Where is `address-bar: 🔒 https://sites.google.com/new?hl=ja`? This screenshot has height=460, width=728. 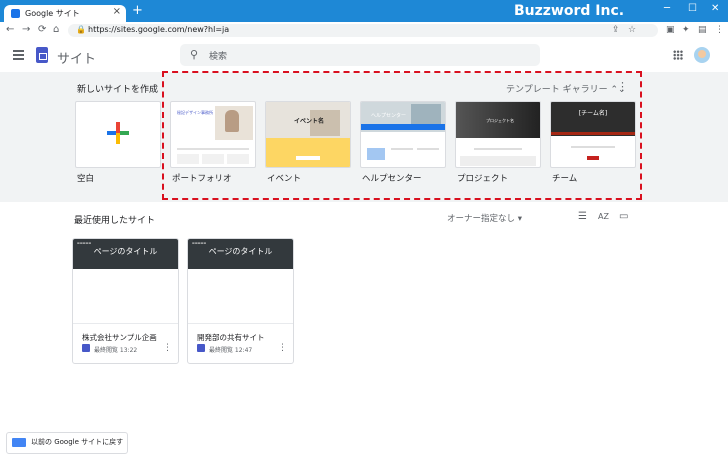 address-bar: 🔒 https://sites.google.com/new?hl=ja is located at coordinates (363, 30).